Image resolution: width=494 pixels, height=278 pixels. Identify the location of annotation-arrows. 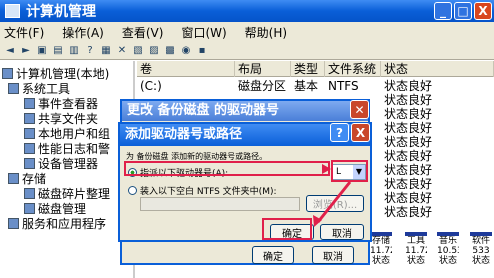
(332, 195).